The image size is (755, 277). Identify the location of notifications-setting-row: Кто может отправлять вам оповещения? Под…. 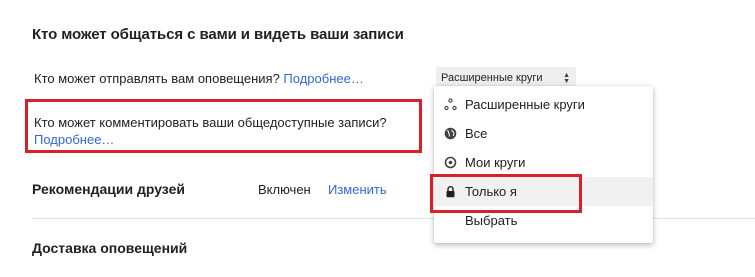
(199, 78).